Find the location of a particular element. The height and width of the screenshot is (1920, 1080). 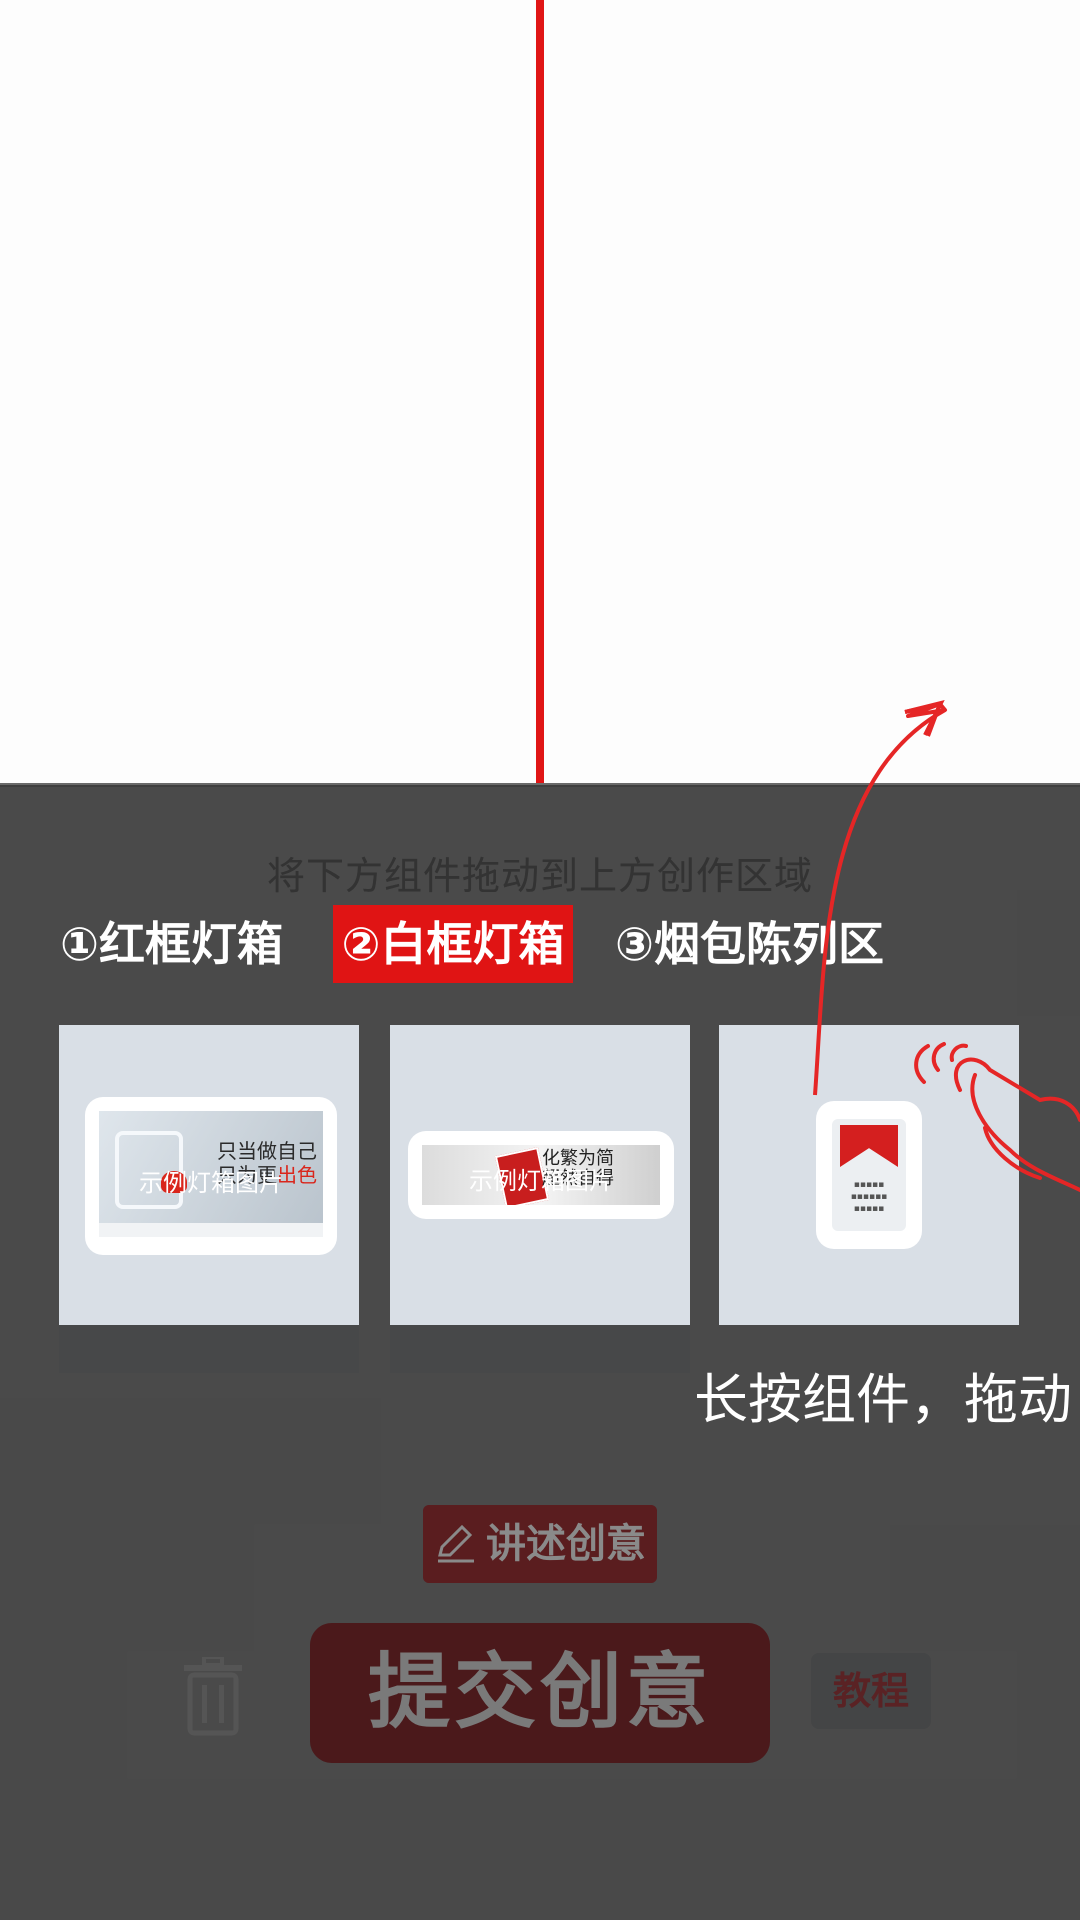

trash-icon-dimmed is located at coordinates (213, 1696).